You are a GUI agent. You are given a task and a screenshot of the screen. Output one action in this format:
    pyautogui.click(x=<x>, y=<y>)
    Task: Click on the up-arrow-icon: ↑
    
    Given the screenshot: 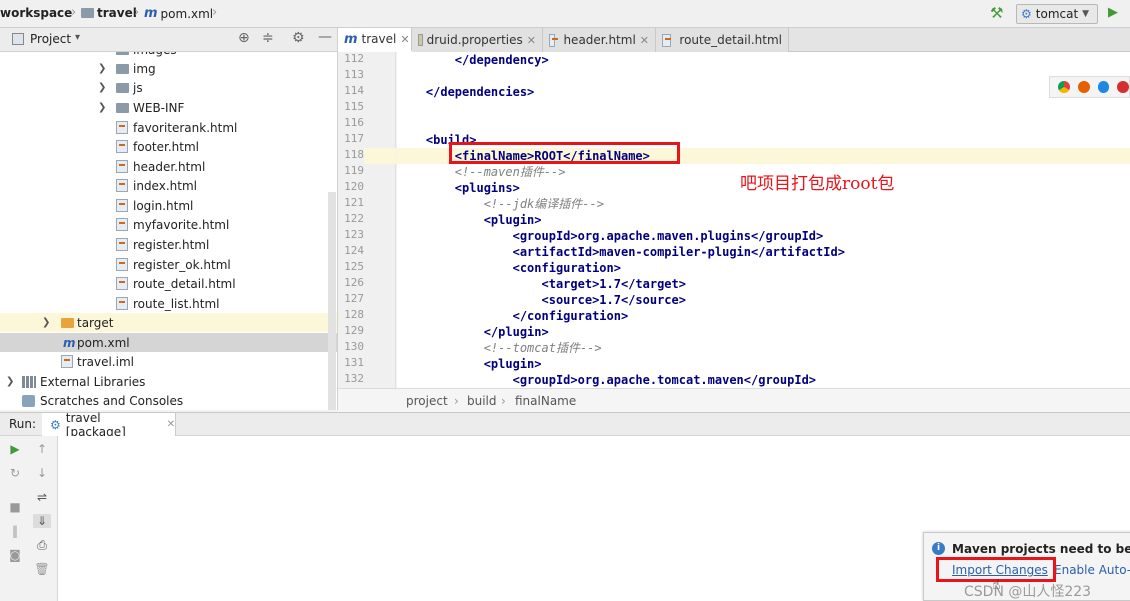 What is the action you would take?
    pyautogui.click(x=42, y=449)
    